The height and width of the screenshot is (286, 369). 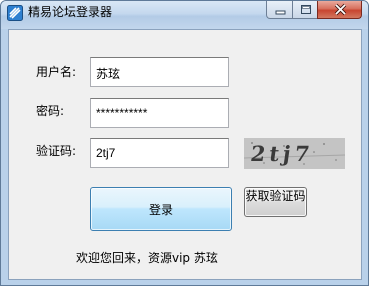 What do you see at coordinates (56, 72) in the screenshot?
I see `username-label: 用户名:` at bounding box center [56, 72].